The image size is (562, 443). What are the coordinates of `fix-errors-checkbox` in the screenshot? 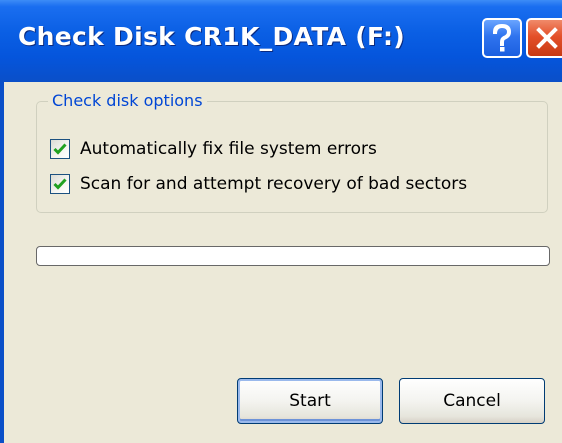 It's located at (60, 149).